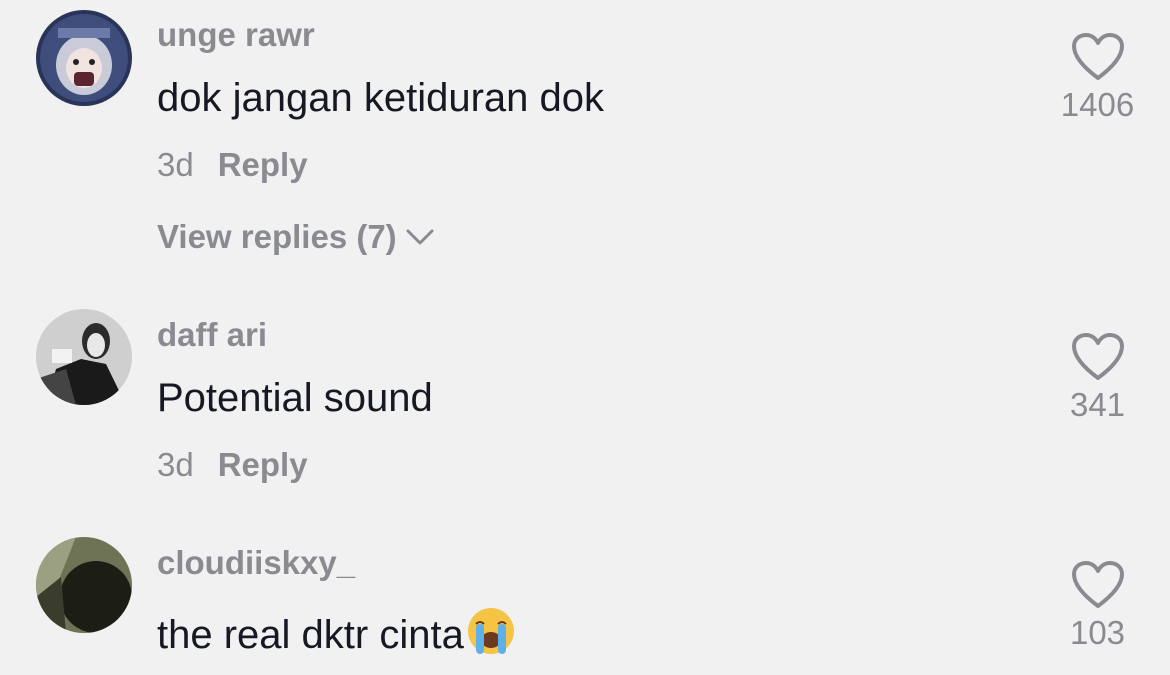 The height and width of the screenshot is (675, 1170). What do you see at coordinates (1097, 104) in the screenshot?
I see `like-count: 1406` at bounding box center [1097, 104].